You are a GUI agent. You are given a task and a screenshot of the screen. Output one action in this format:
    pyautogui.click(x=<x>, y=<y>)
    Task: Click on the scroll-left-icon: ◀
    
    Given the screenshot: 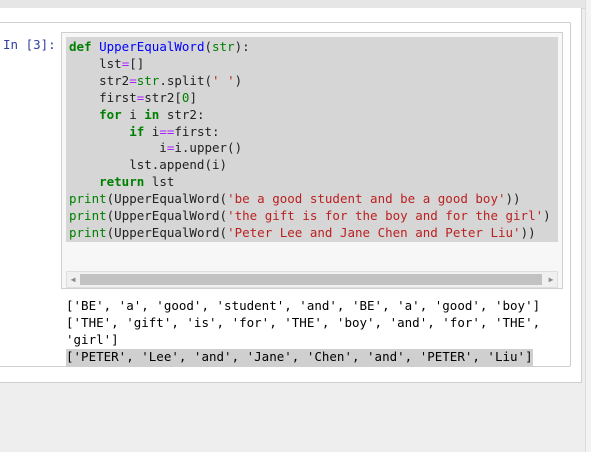 What is the action you would take?
    pyautogui.click(x=73, y=279)
    